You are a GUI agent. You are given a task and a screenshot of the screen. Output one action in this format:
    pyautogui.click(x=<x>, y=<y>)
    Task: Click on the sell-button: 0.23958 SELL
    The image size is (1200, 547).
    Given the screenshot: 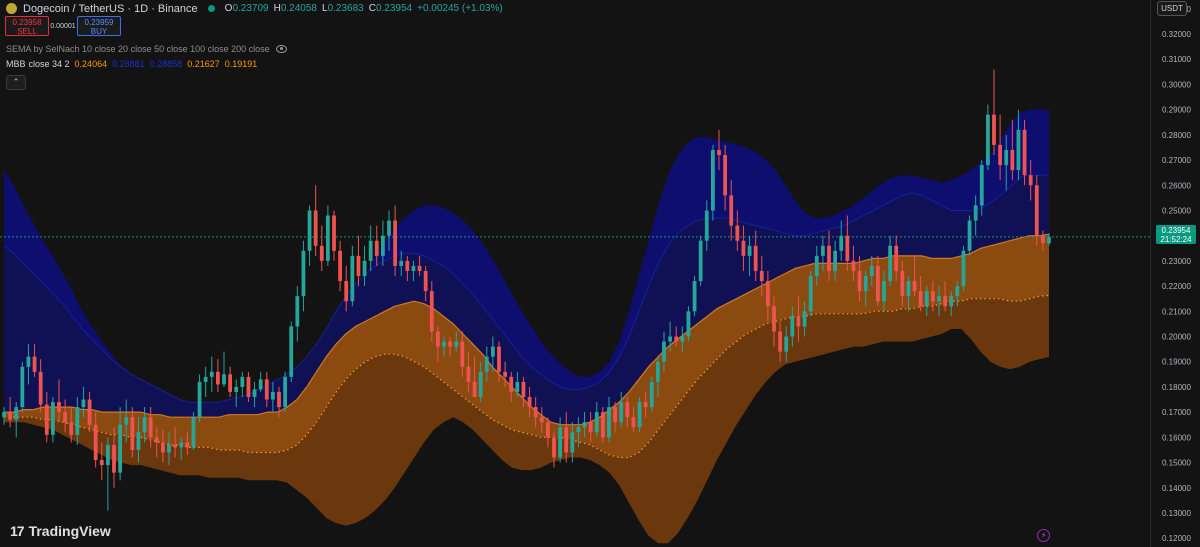 What is the action you would take?
    pyautogui.click(x=27, y=26)
    